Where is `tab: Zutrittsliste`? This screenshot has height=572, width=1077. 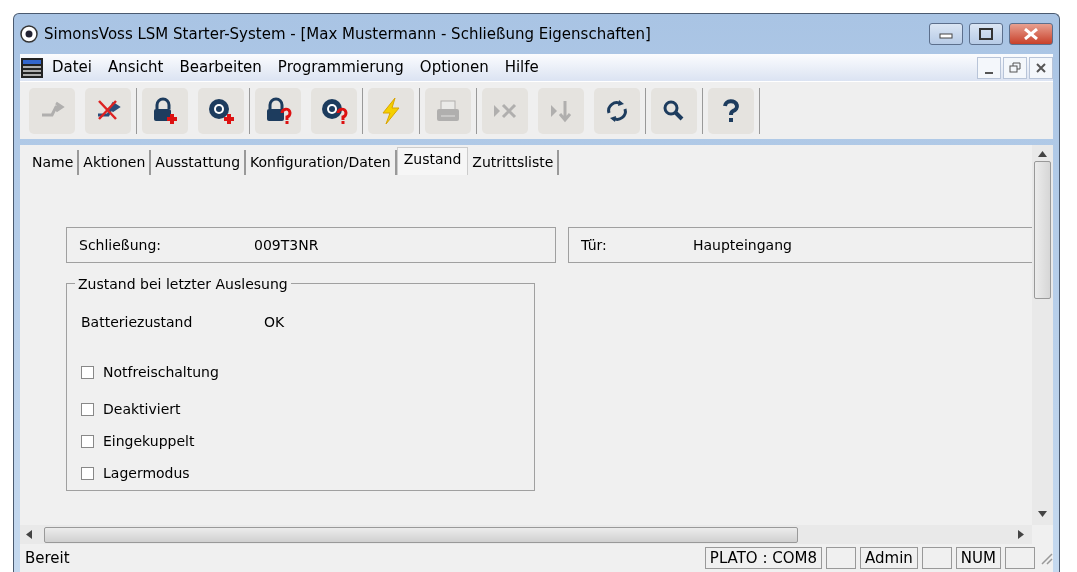
tab: Zutrittsliste is located at coordinates (514, 162).